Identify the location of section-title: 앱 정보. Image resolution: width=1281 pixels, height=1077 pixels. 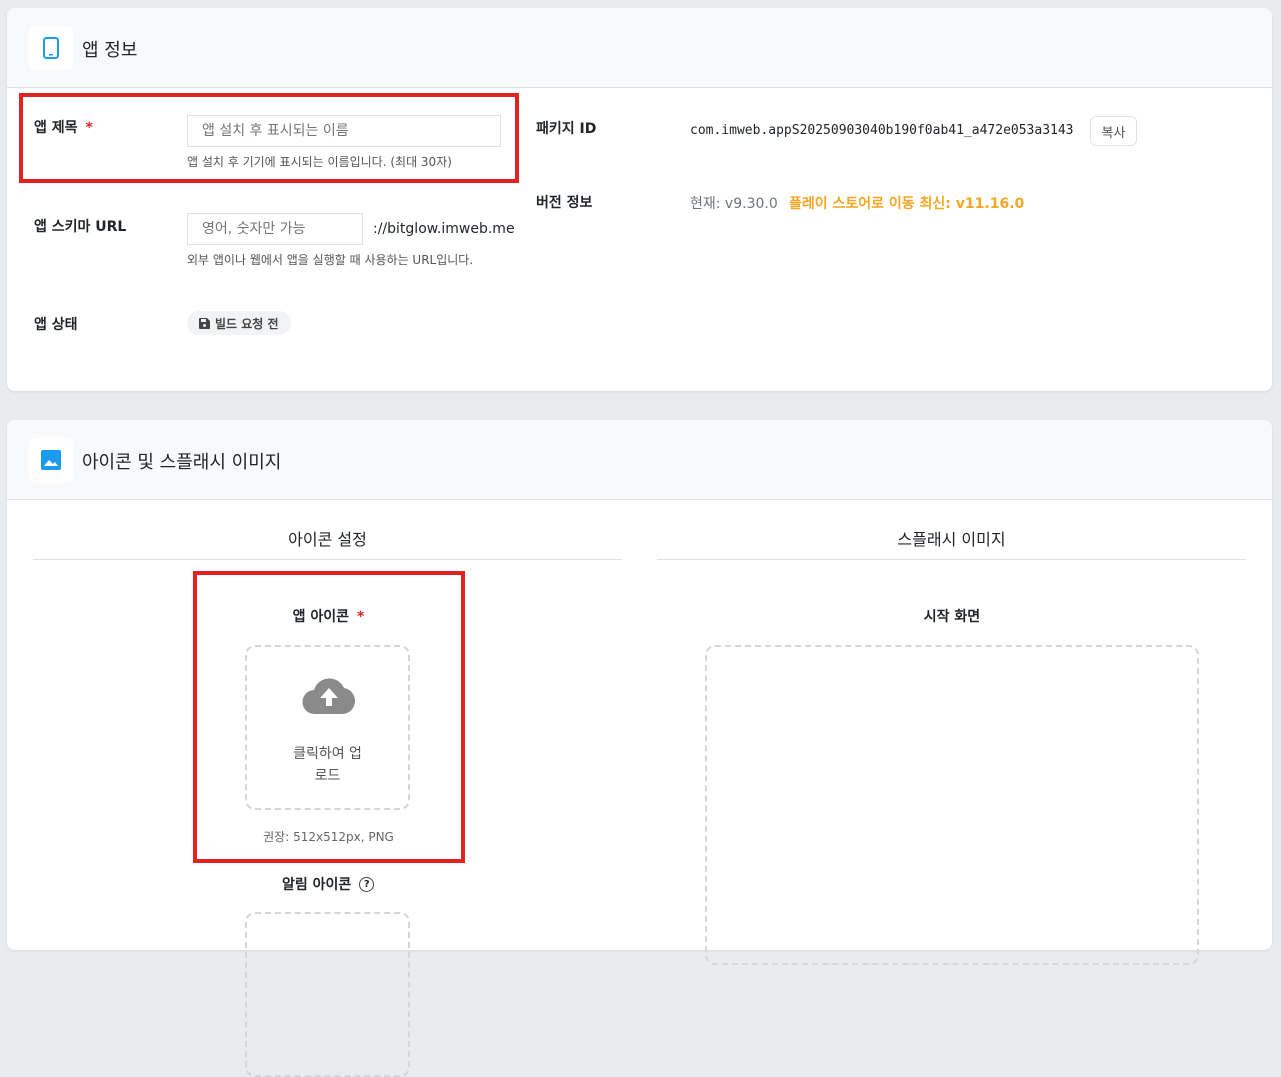
(110, 50).